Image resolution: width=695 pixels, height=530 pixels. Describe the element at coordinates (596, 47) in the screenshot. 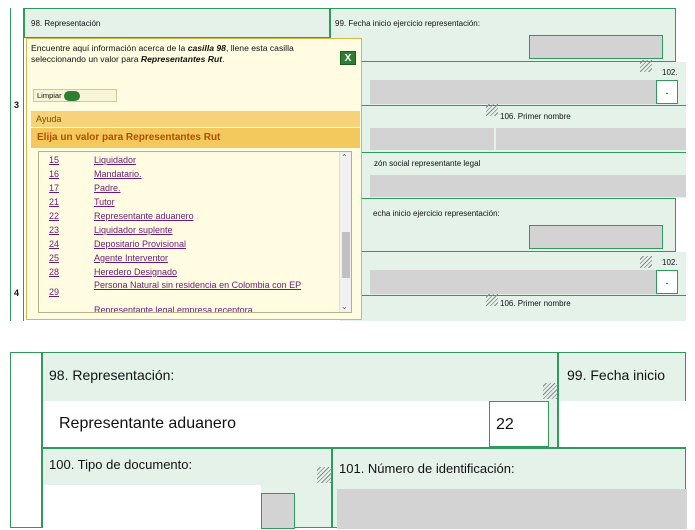

I see `field-99-input` at that location.